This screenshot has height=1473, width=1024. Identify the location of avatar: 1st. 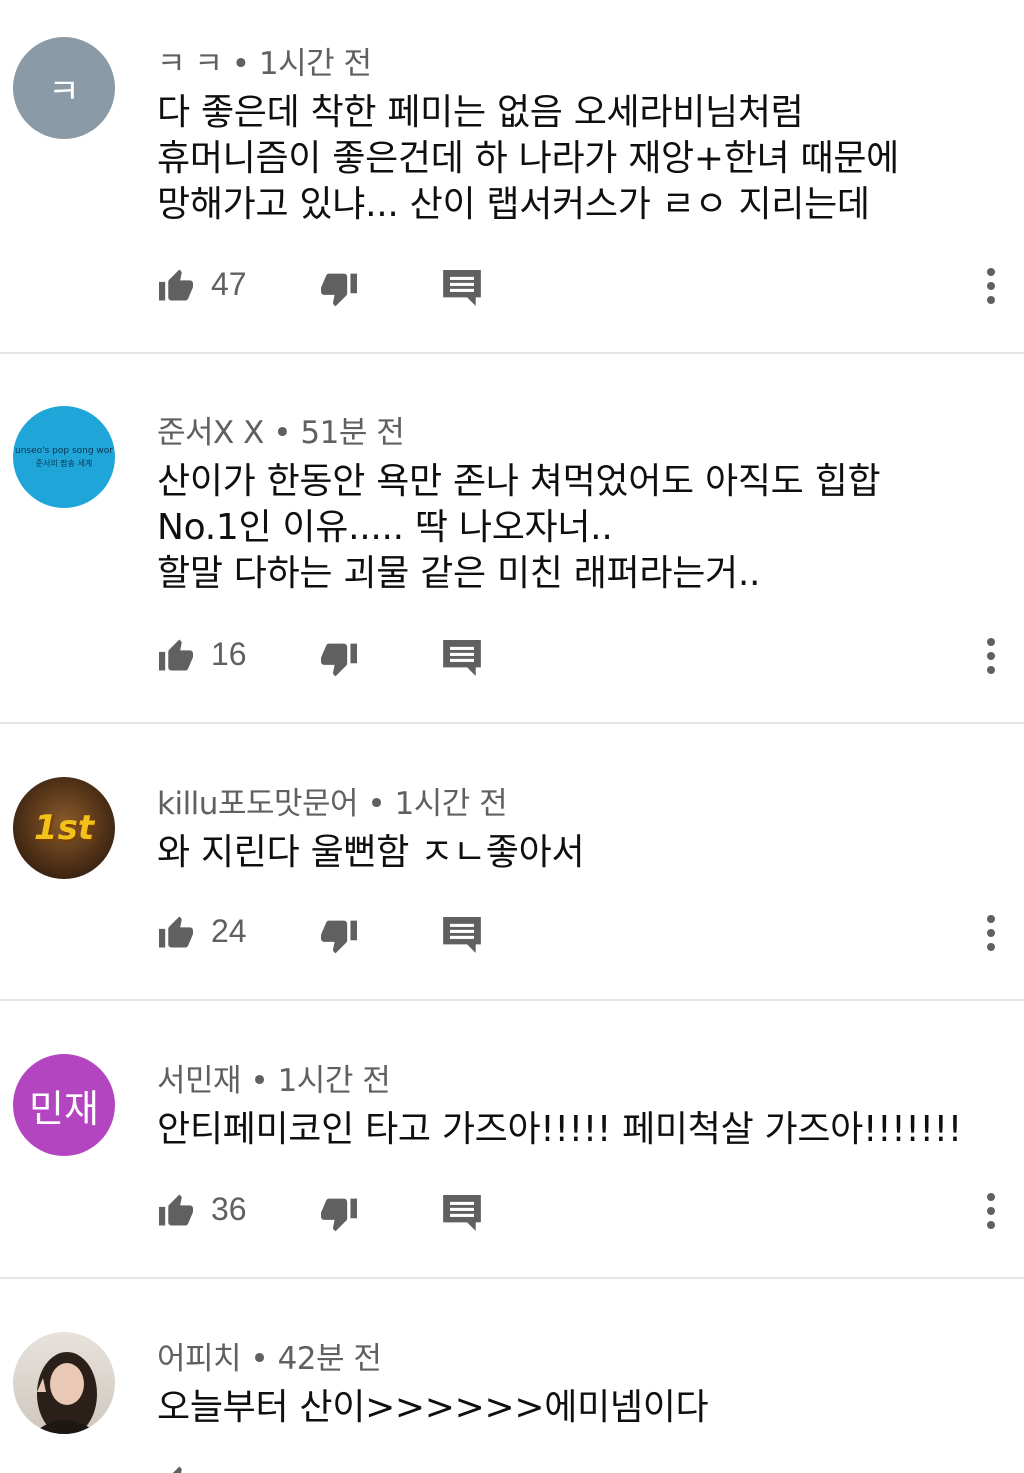
(64, 828).